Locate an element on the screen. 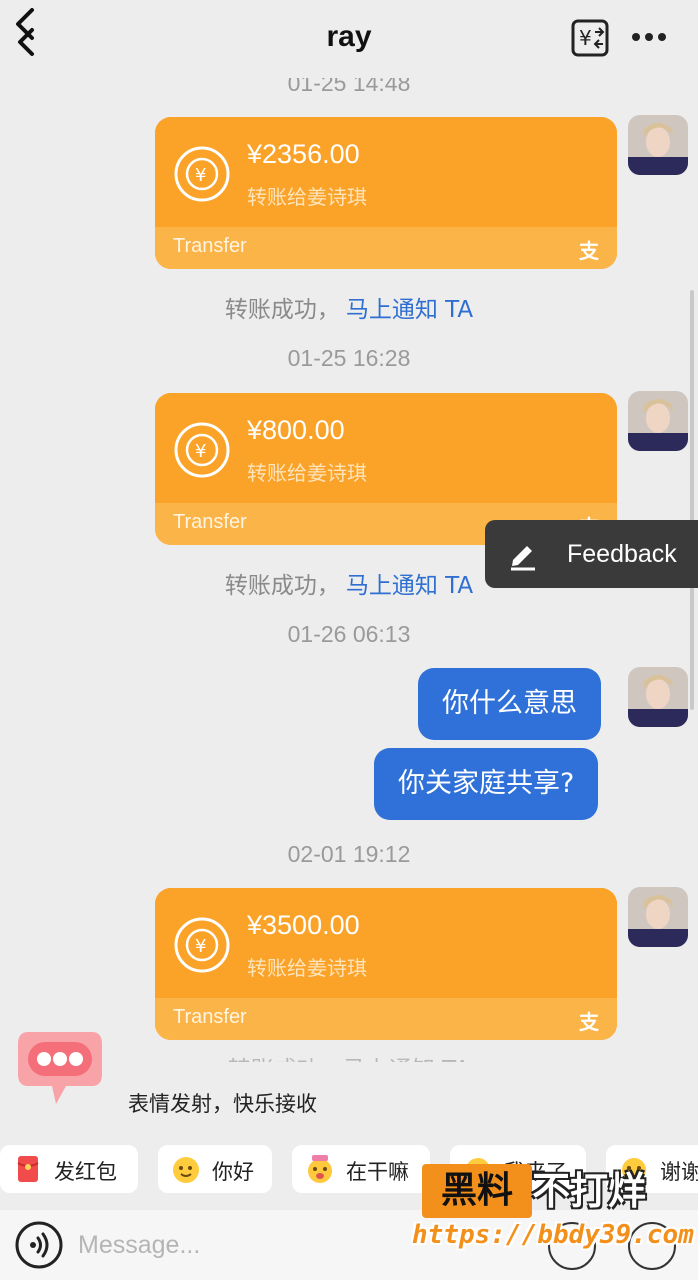  more-button is located at coordinates (650, 39).